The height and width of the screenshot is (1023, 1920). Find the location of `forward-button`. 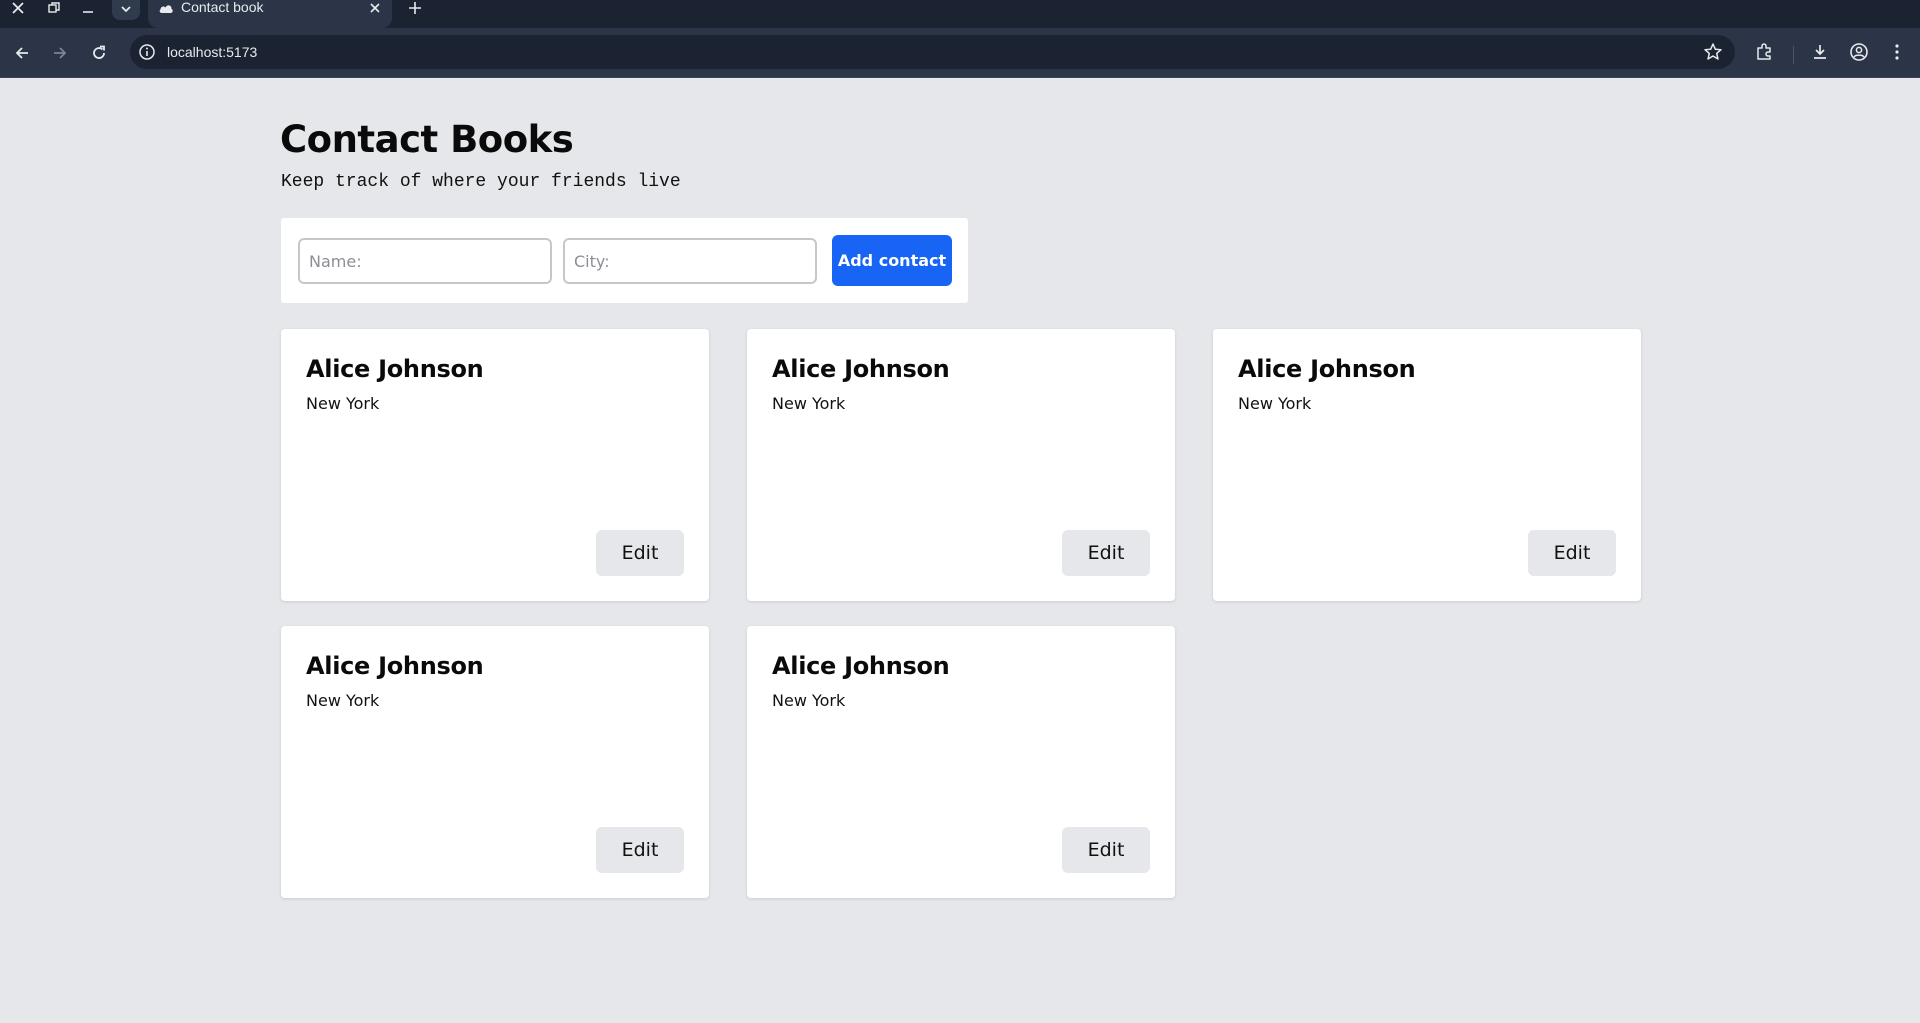

forward-button is located at coordinates (60, 53).